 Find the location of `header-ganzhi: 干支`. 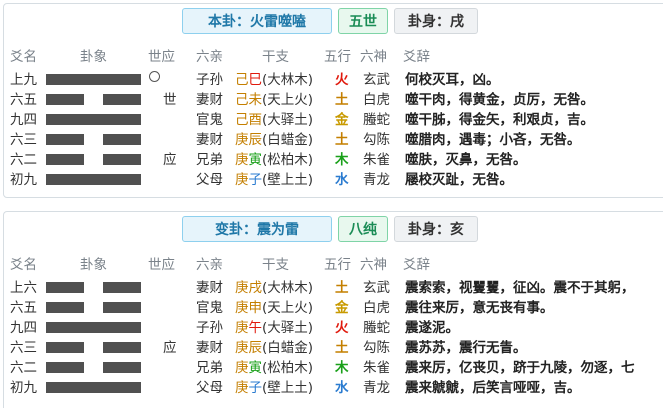

header-ganzhi: 干支 is located at coordinates (275, 265).